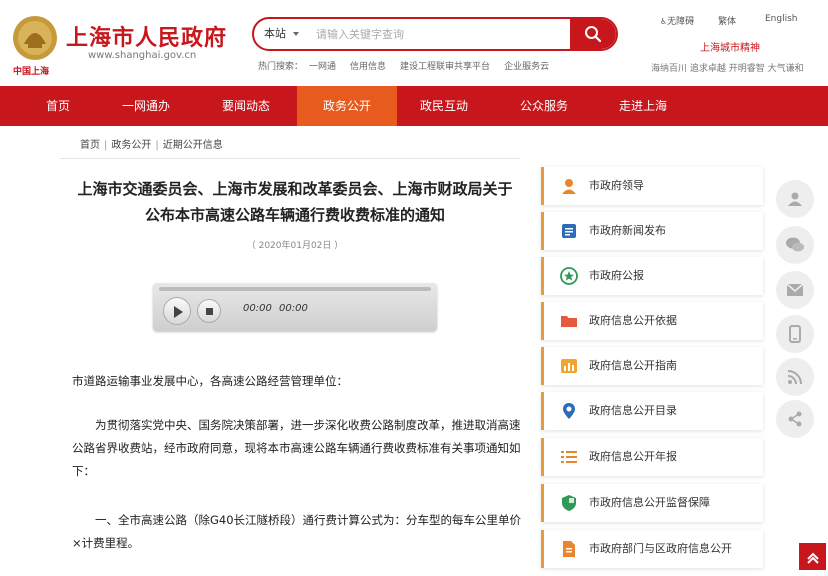  I want to click on audio-current-time: 00:00, so click(257, 308).